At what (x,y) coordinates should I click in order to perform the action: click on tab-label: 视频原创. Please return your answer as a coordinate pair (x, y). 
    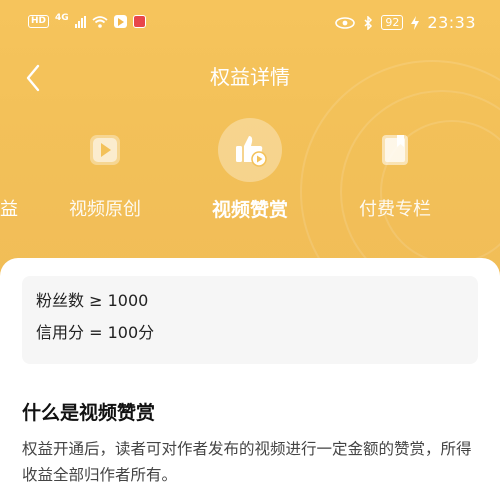
    Looking at the image, I should click on (105, 209).